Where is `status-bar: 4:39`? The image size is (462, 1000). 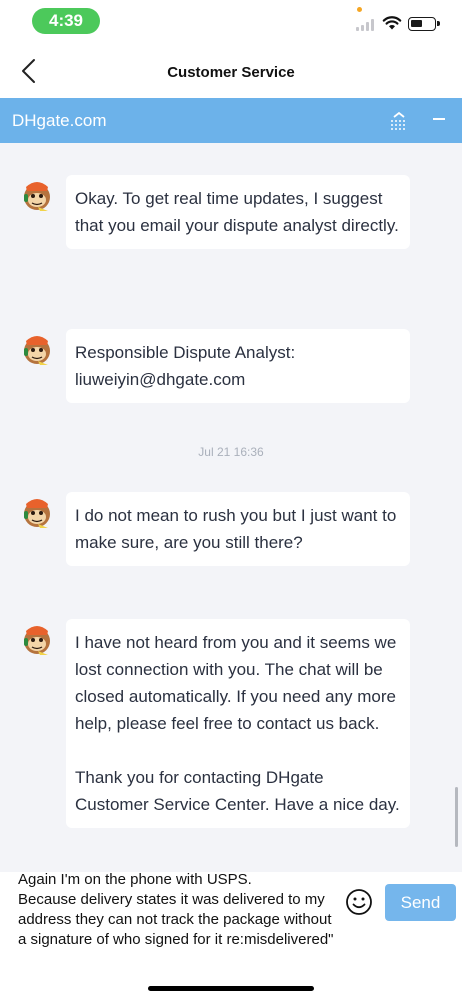 status-bar: 4:39 is located at coordinates (231, 22).